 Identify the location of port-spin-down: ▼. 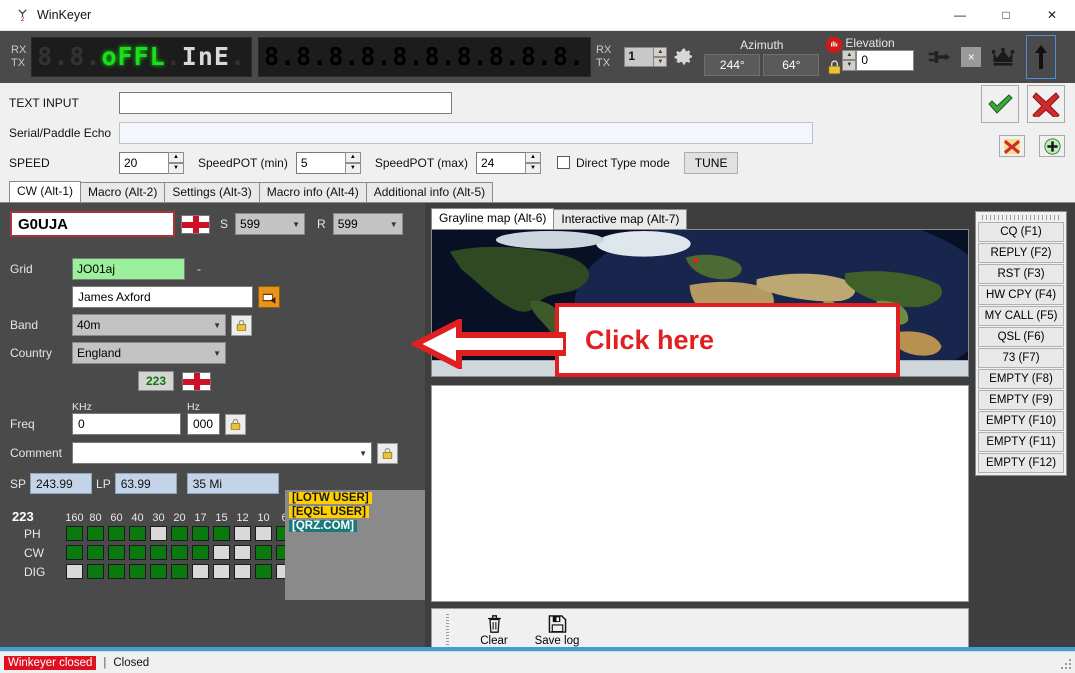
(660, 62).